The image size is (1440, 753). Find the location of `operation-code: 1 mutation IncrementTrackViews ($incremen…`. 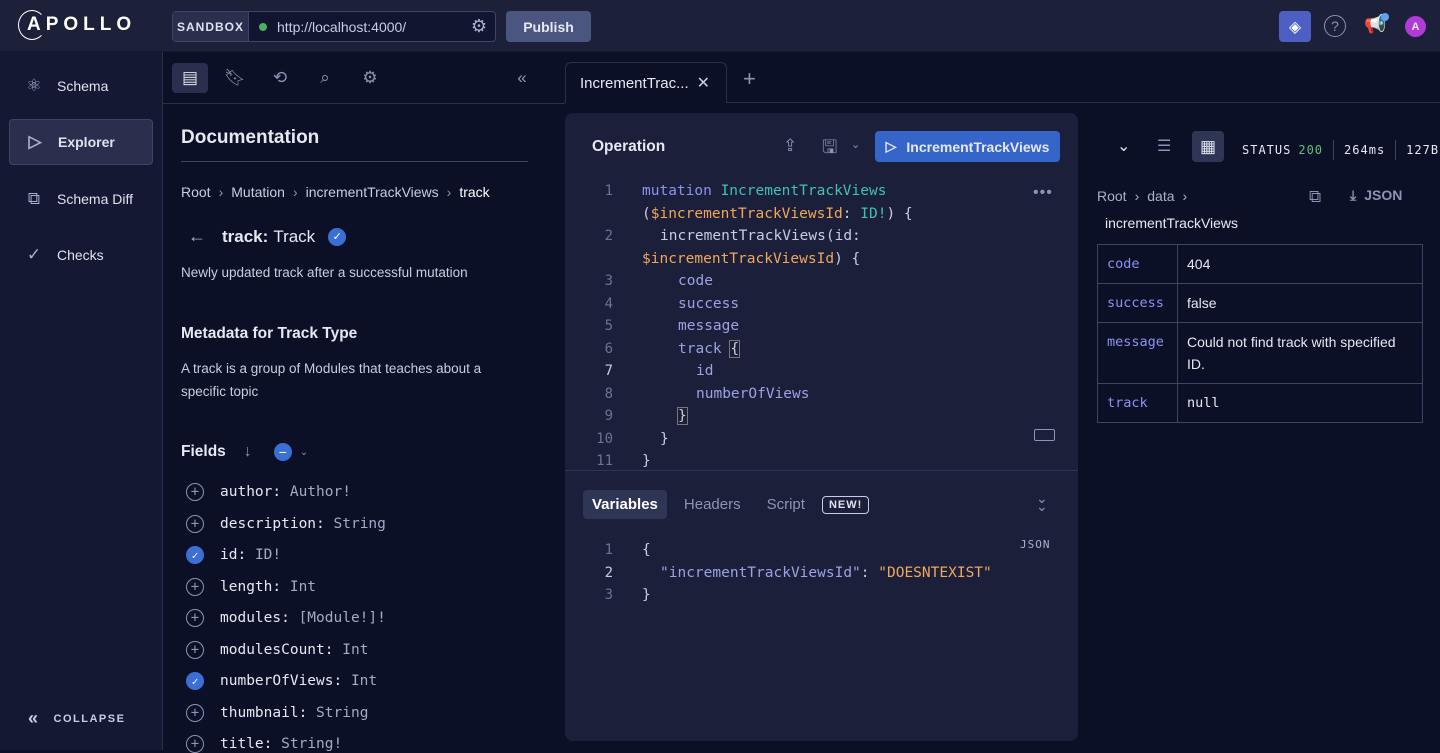

operation-code: 1 mutation IncrementTrackViews ($incremen… is located at coordinates (739, 326).